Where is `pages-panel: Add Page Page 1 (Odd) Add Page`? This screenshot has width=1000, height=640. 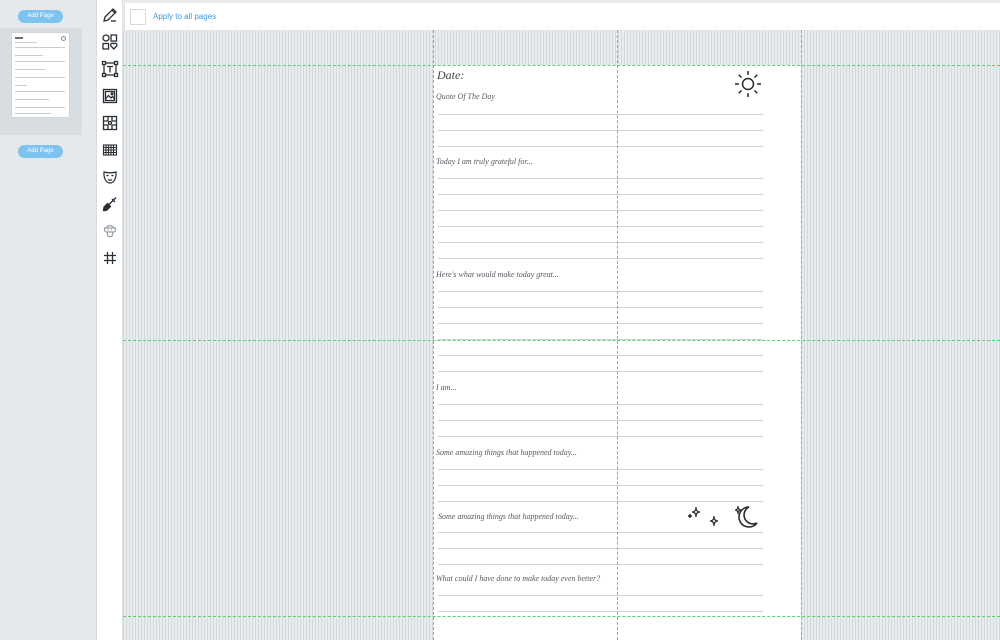
pages-panel: Add Page Page 1 (Odd) Add Page is located at coordinates (48, 320).